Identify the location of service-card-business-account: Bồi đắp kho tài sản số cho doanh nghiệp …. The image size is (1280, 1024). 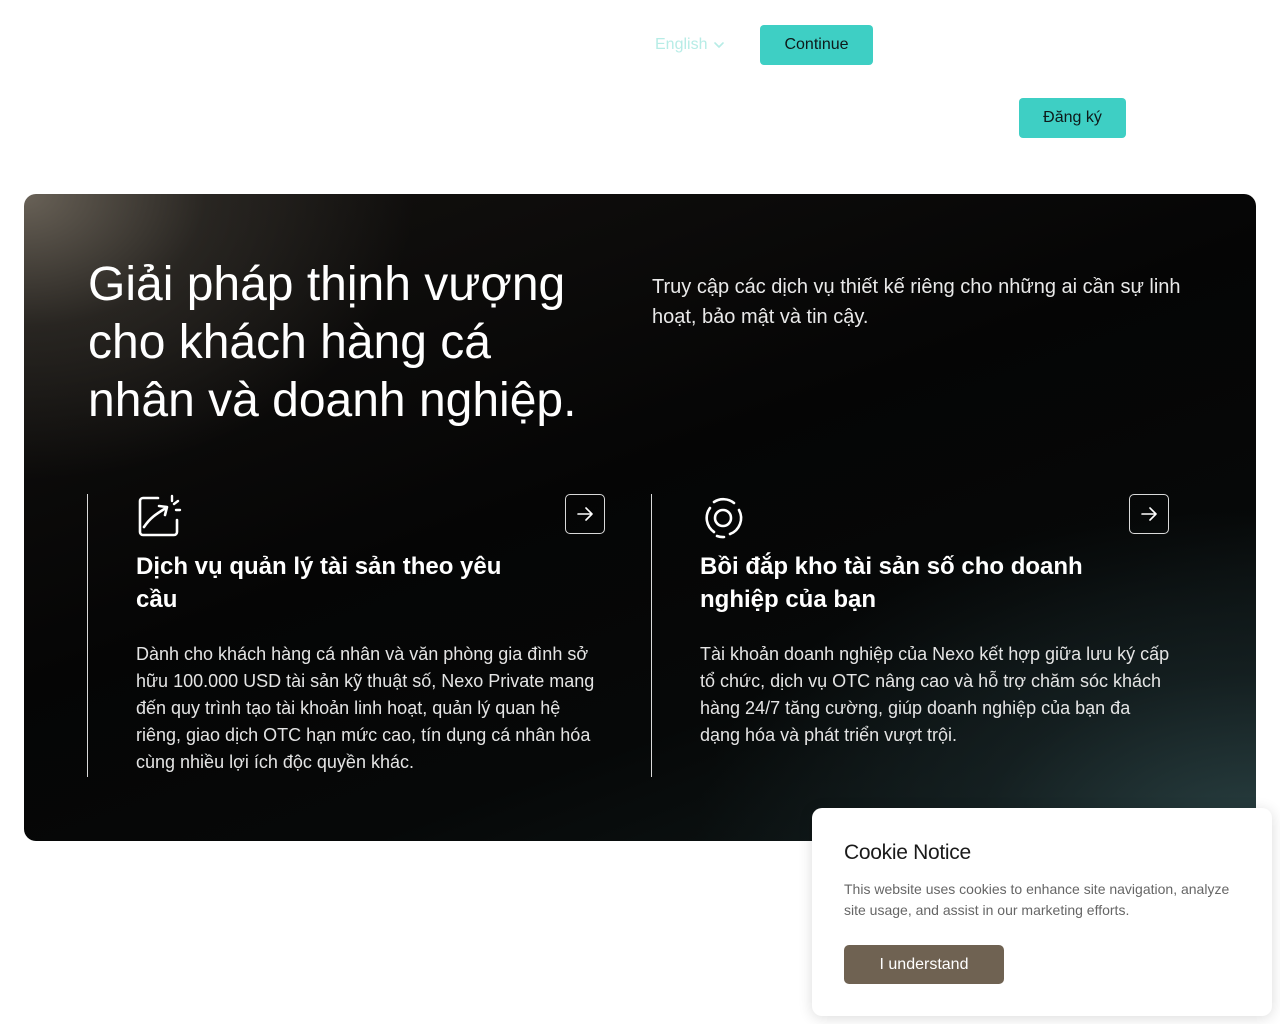
(910, 635).